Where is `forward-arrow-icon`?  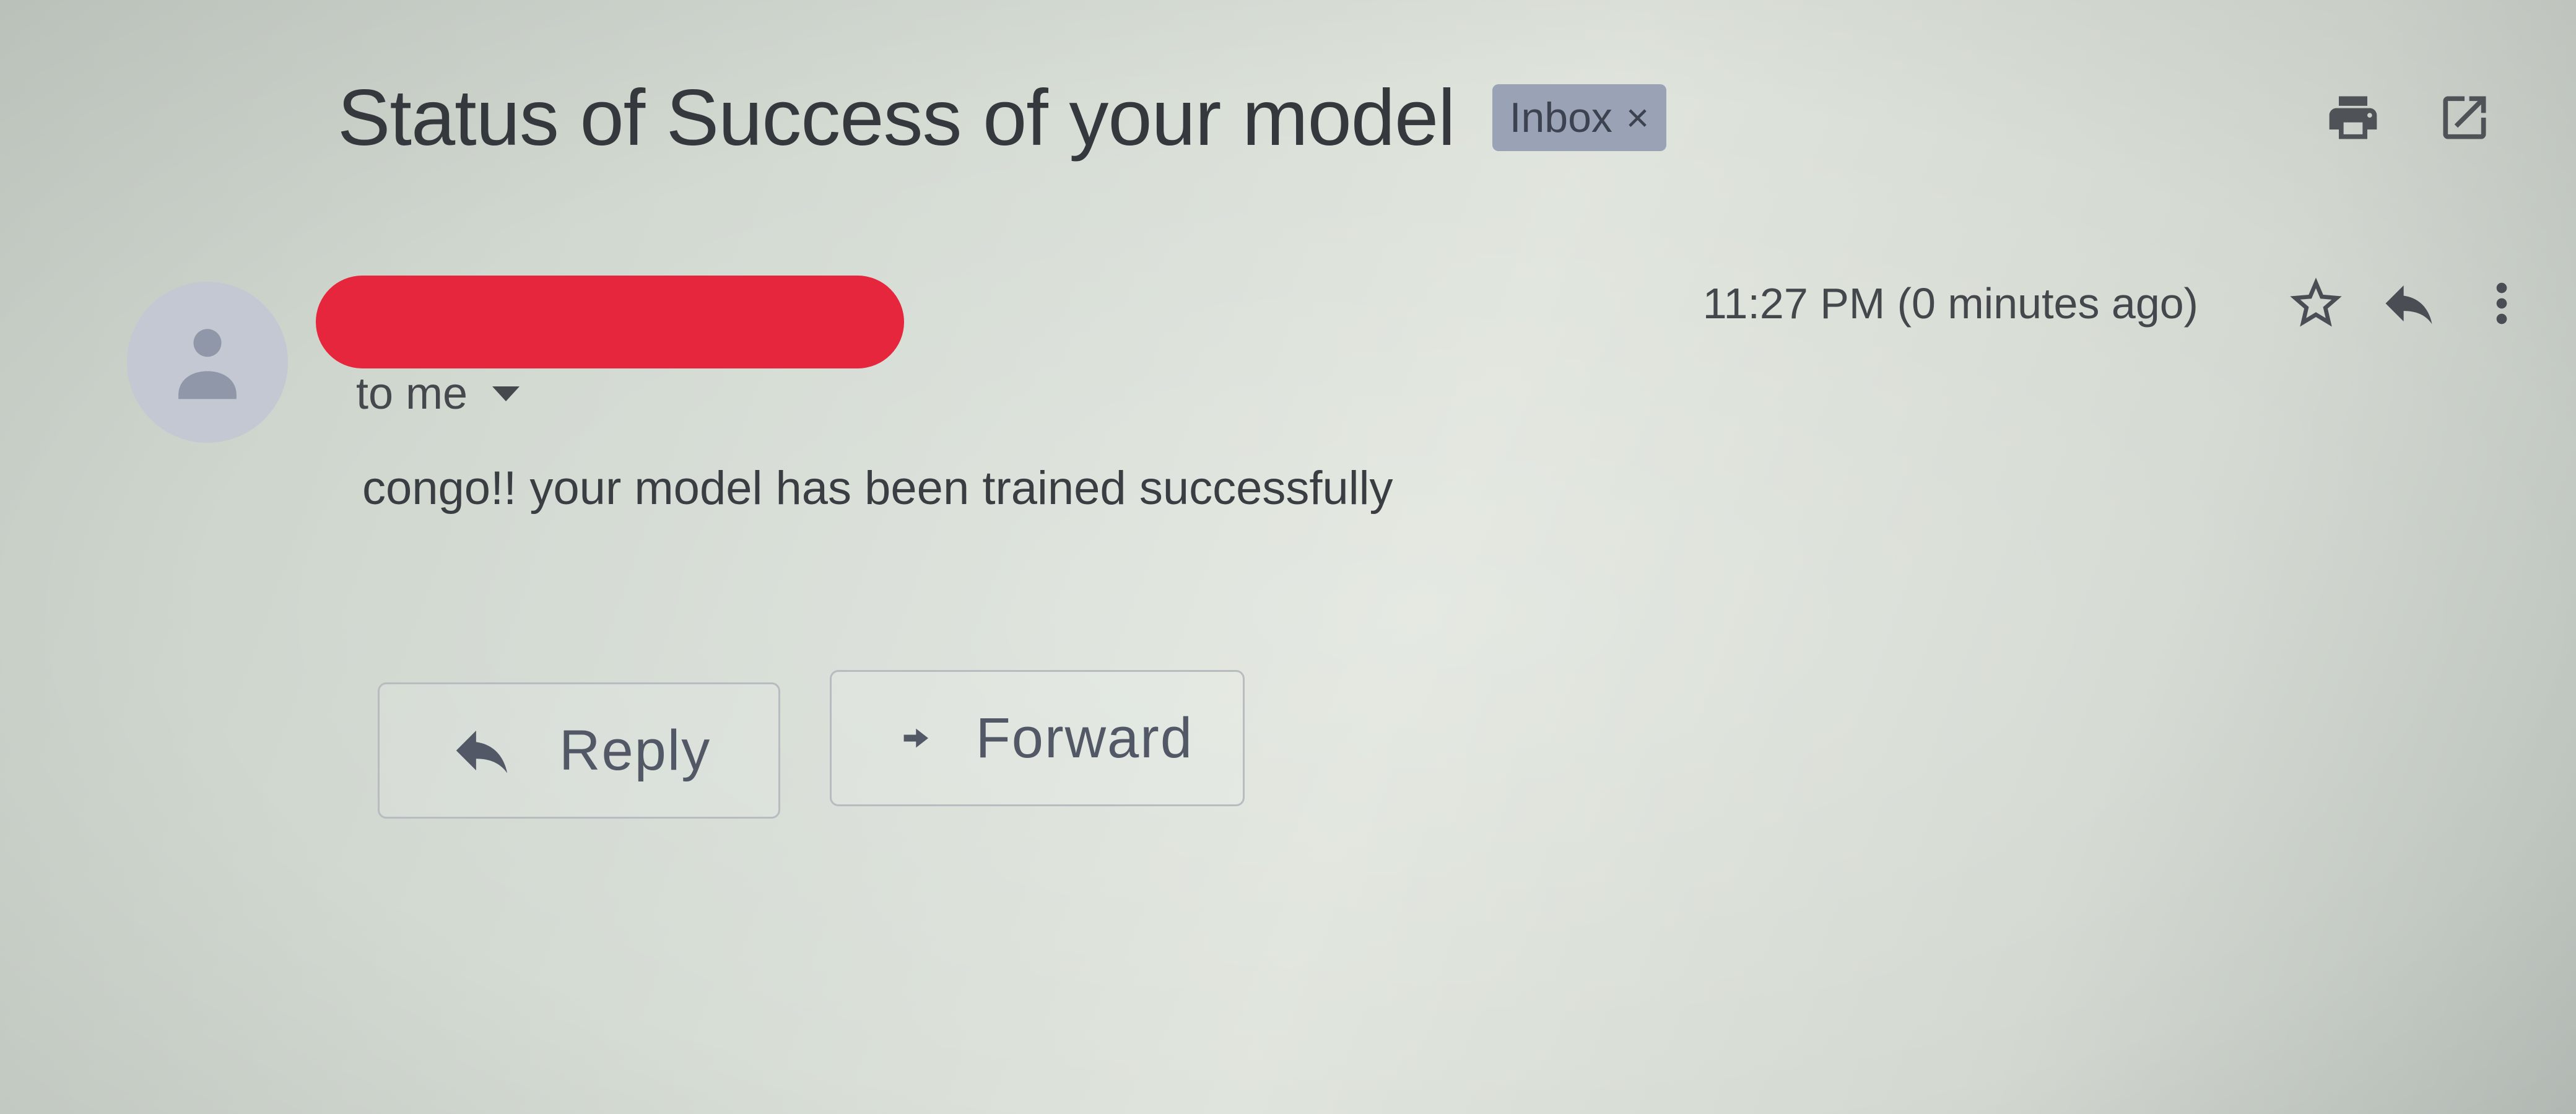 forward-arrow-icon is located at coordinates (916, 738).